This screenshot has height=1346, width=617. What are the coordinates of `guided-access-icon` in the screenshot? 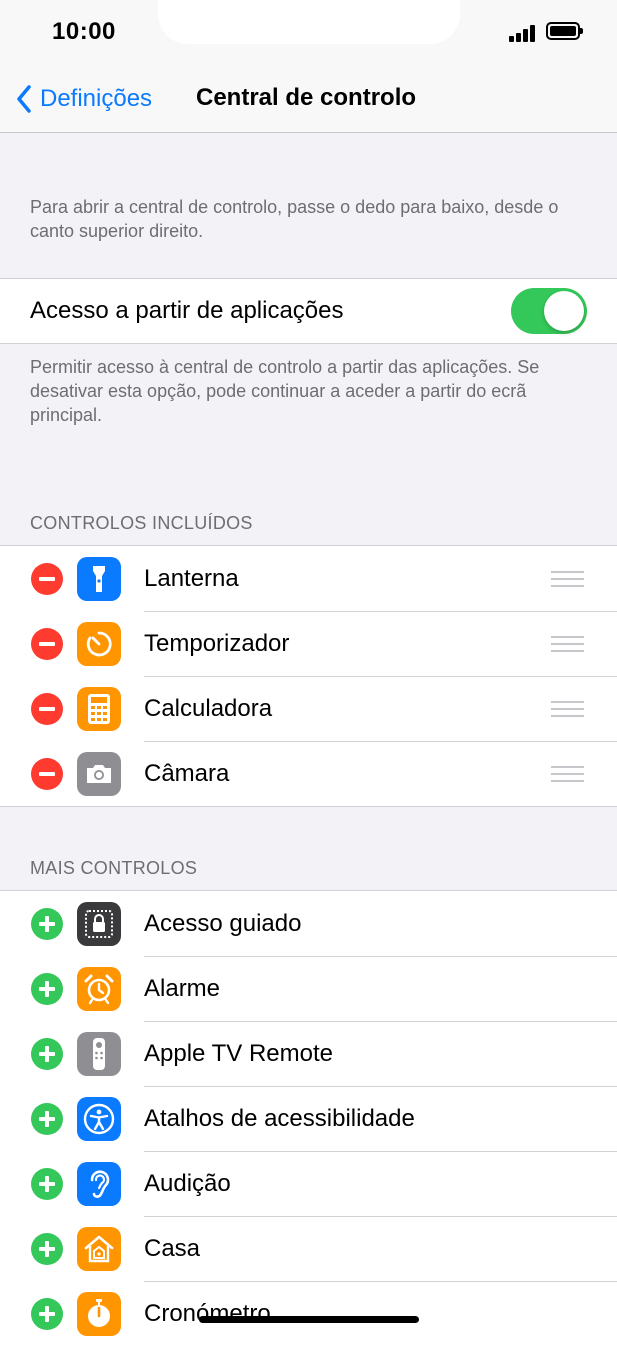 It's located at (99, 924).